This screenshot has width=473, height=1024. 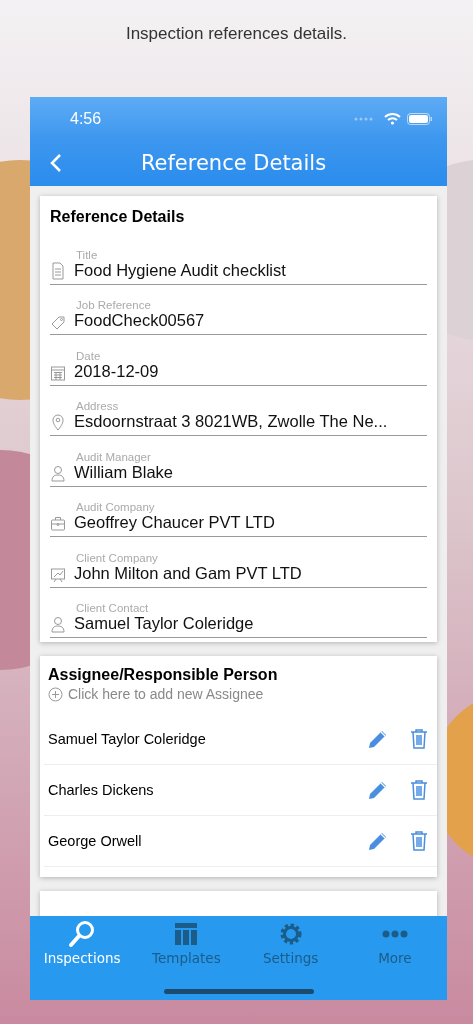 What do you see at coordinates (238, 612) in the screenshot?
I see `text-field: Client Contact Samuel Taylor Coleridge` at bounding box center [238, 612].